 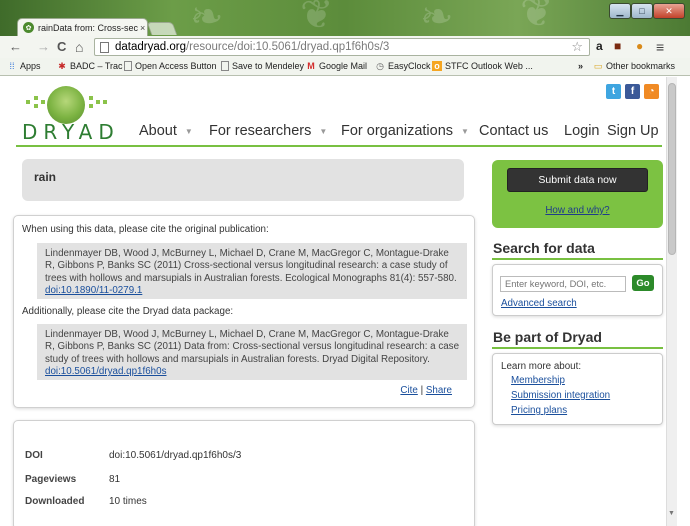 What do you see at coordinates (632, 91) in the screenshot?
I see `facebook-icon: f` at bounding box center [632, 91].